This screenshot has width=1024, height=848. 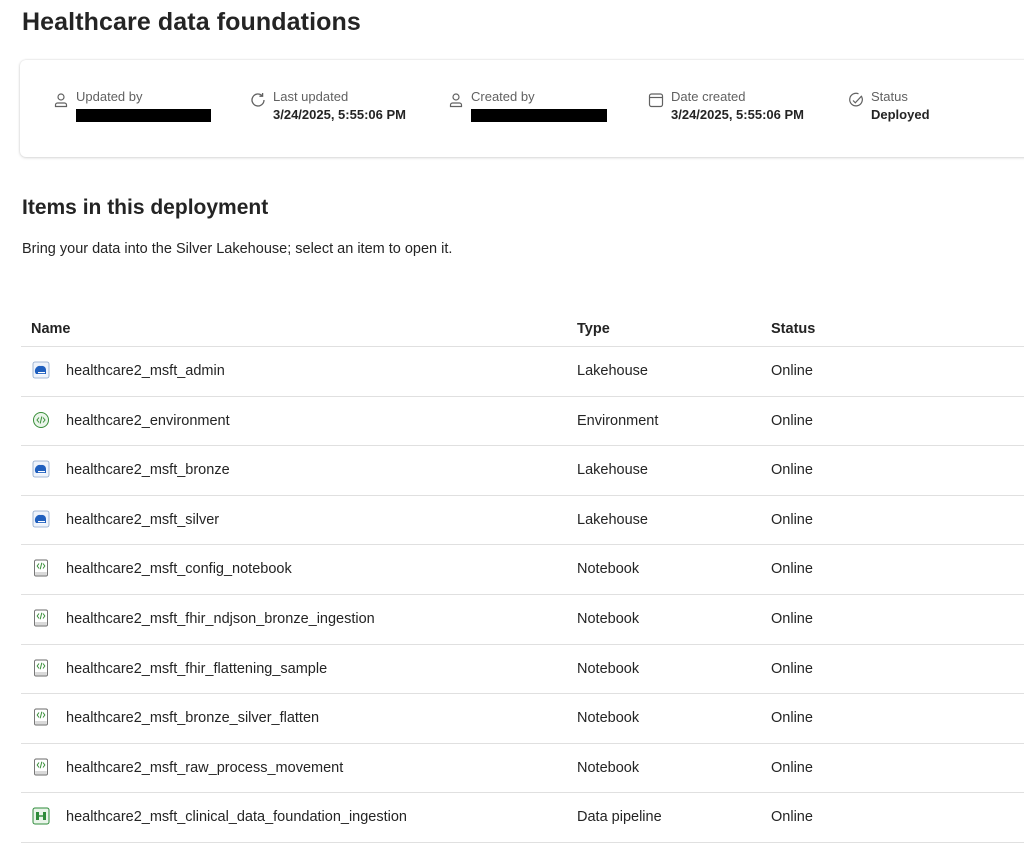 I want to click on refresh-icon, so click(x=258, y=100).